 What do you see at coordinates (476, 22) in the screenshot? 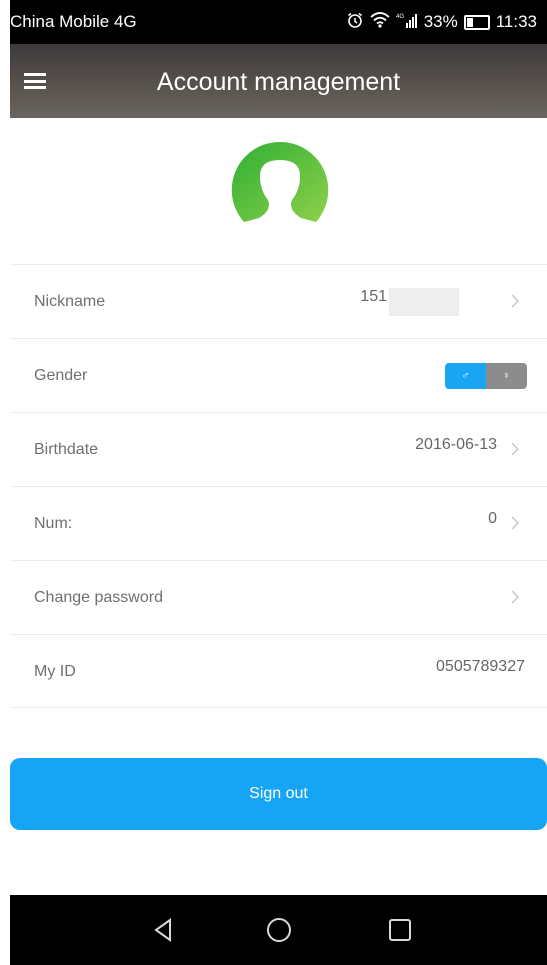
I see `battery-icon` at bounding box center [476, 22].